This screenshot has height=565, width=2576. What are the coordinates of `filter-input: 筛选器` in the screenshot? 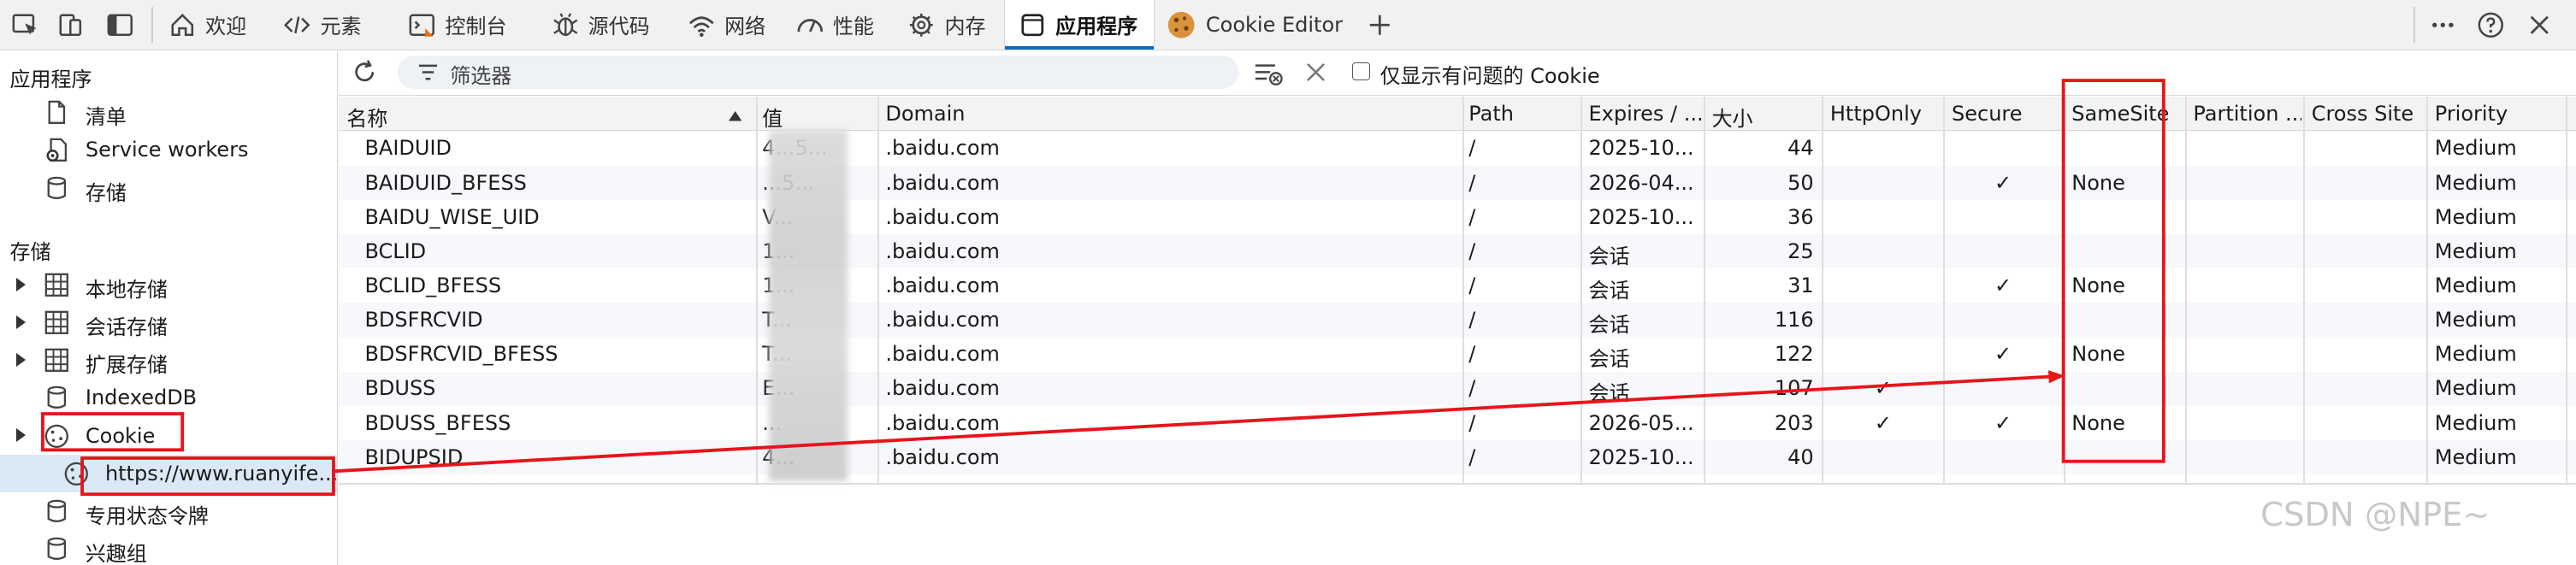 It's located at (818, 72).